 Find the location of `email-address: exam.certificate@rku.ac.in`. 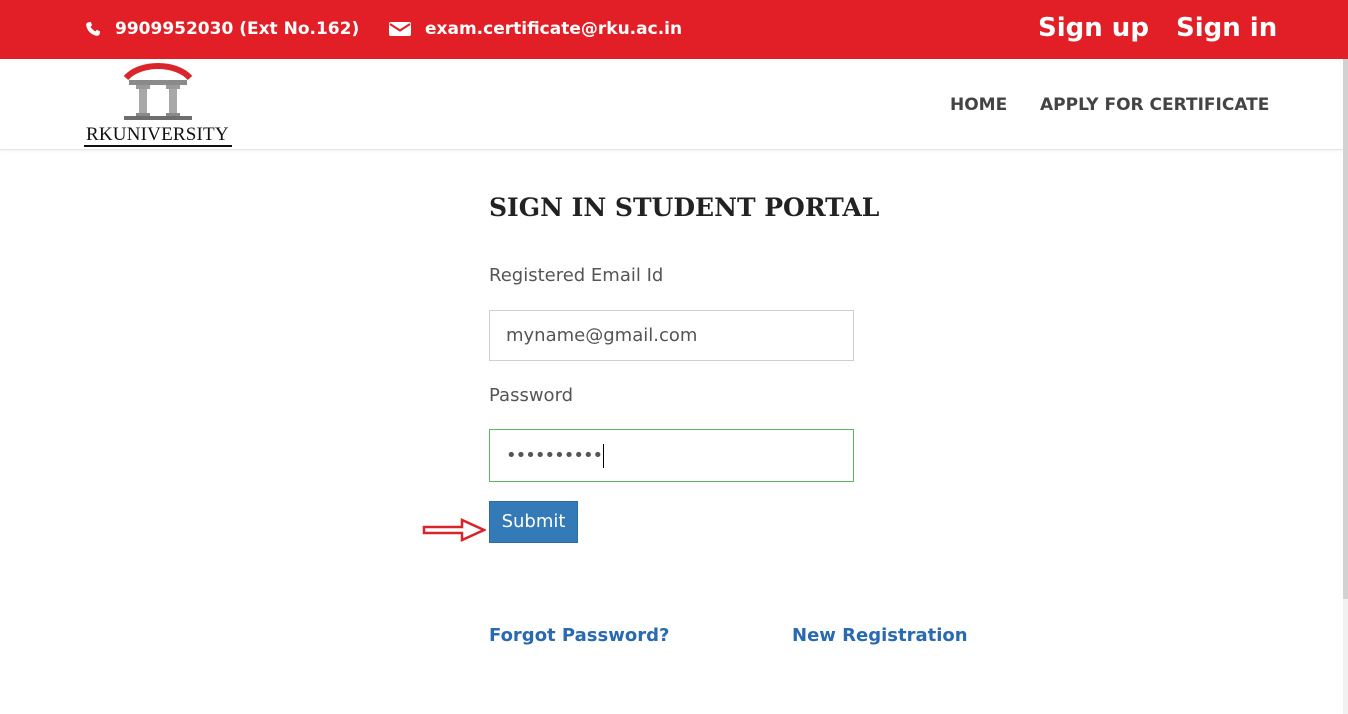

email-address: exam.certificate@rku.ac.in is located at coordinates (553, 29).